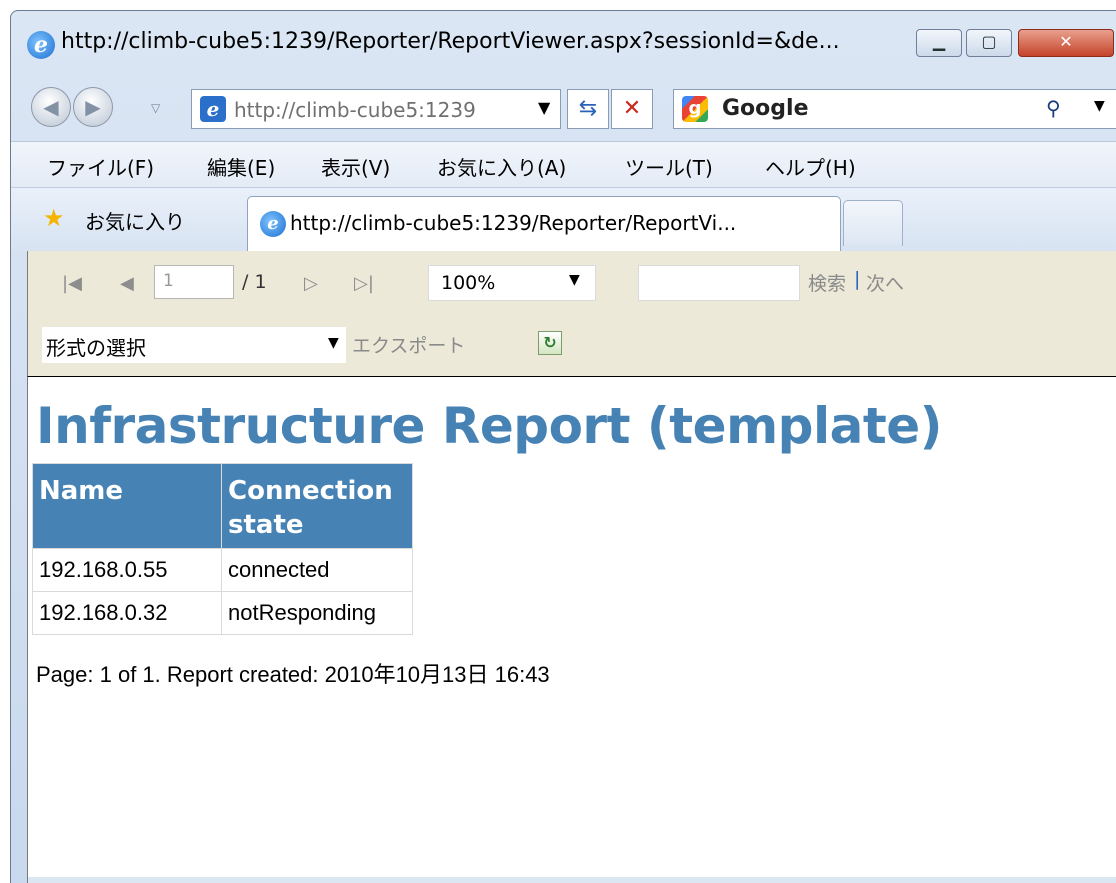 Image resolution: width=1116 pixels, height=883 pixels. I want to click on arrow-left-icon: ◀, so click(51, 107).